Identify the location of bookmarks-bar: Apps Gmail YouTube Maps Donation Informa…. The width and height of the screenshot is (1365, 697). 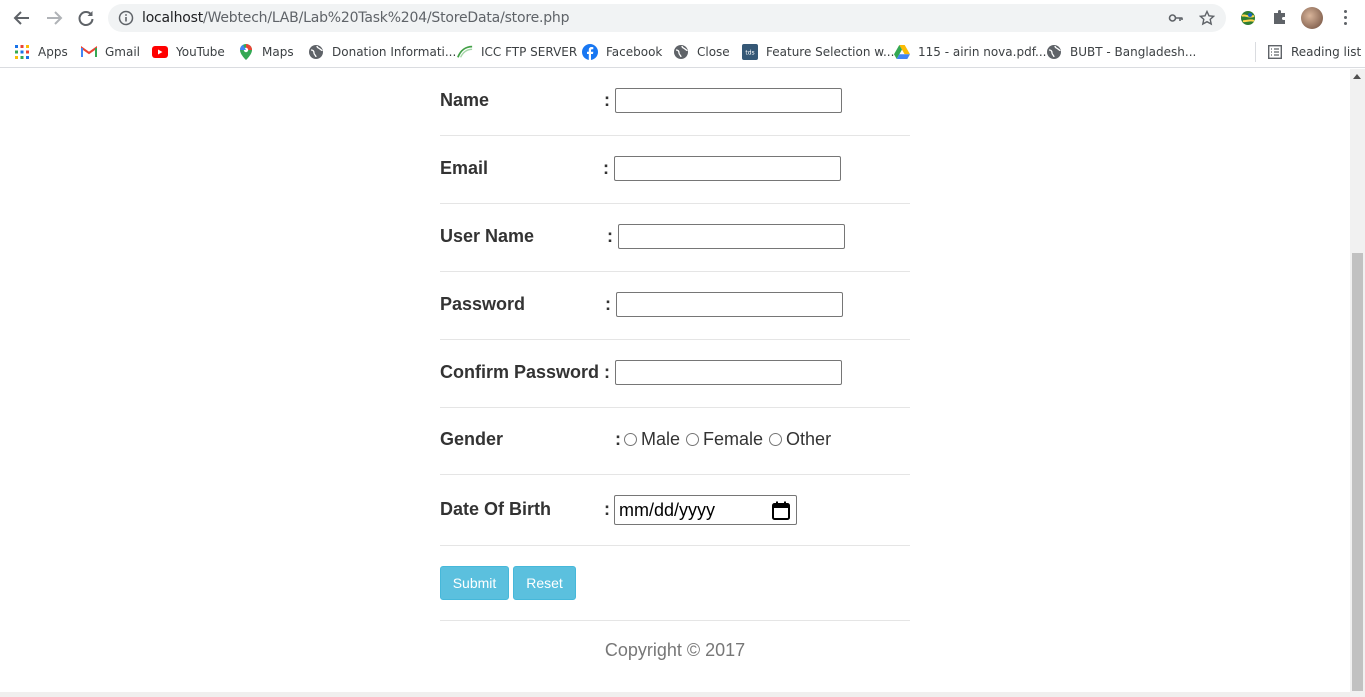
(682, 52).